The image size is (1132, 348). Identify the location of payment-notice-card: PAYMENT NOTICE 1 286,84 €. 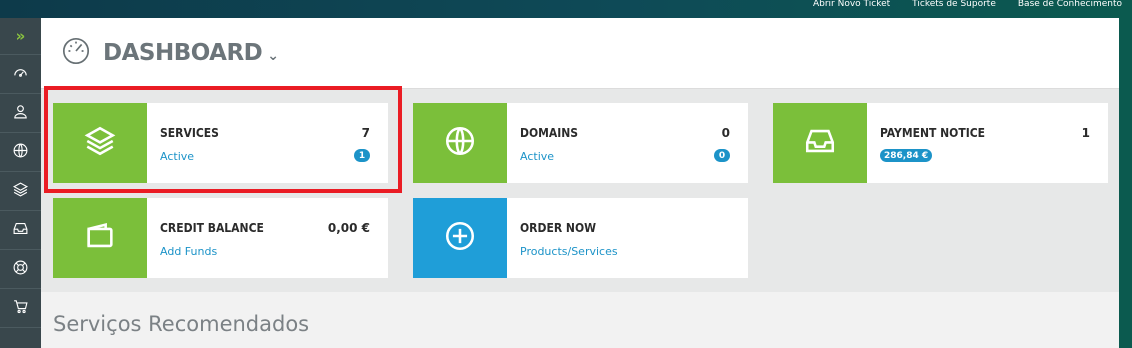
(940, 143).